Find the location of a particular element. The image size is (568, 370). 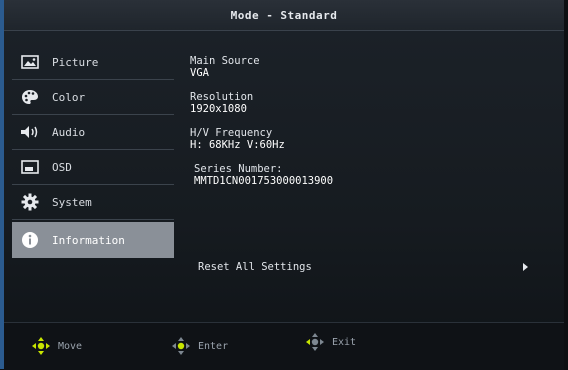

series-number-value: MMTD1CN001753000013900 is located at coordinates (264, 181).